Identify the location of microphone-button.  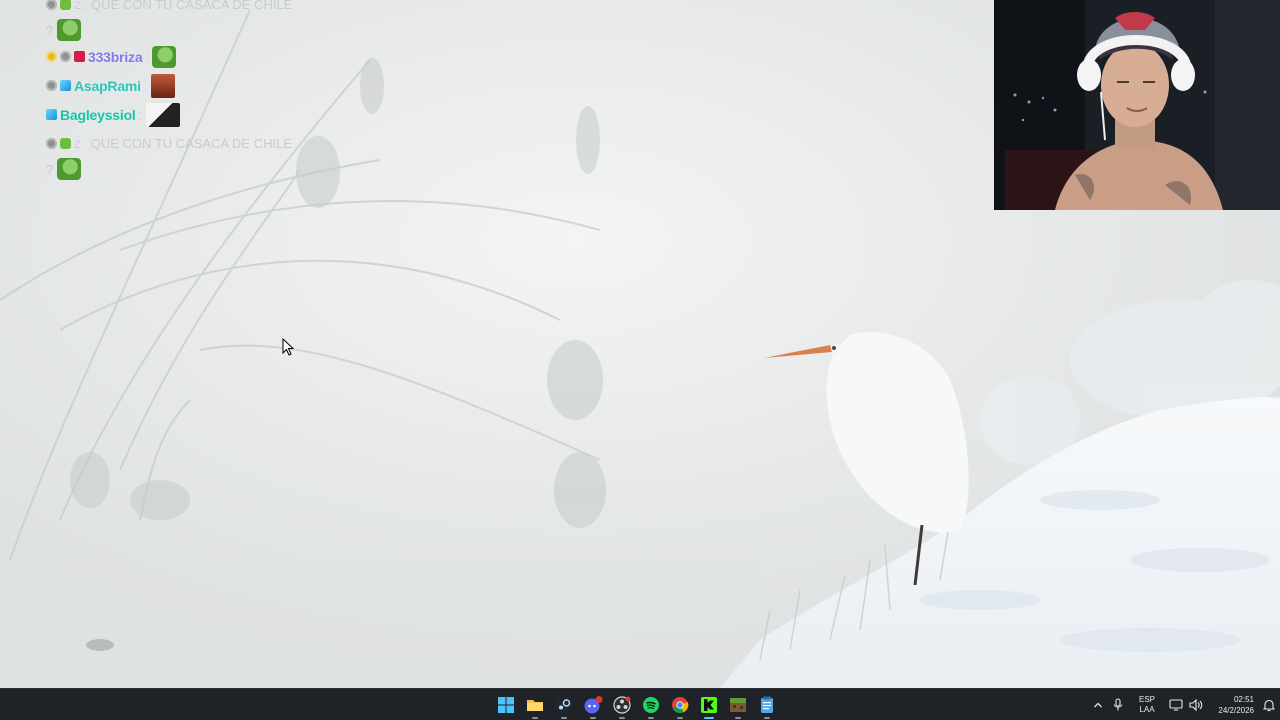
(1118, 704).